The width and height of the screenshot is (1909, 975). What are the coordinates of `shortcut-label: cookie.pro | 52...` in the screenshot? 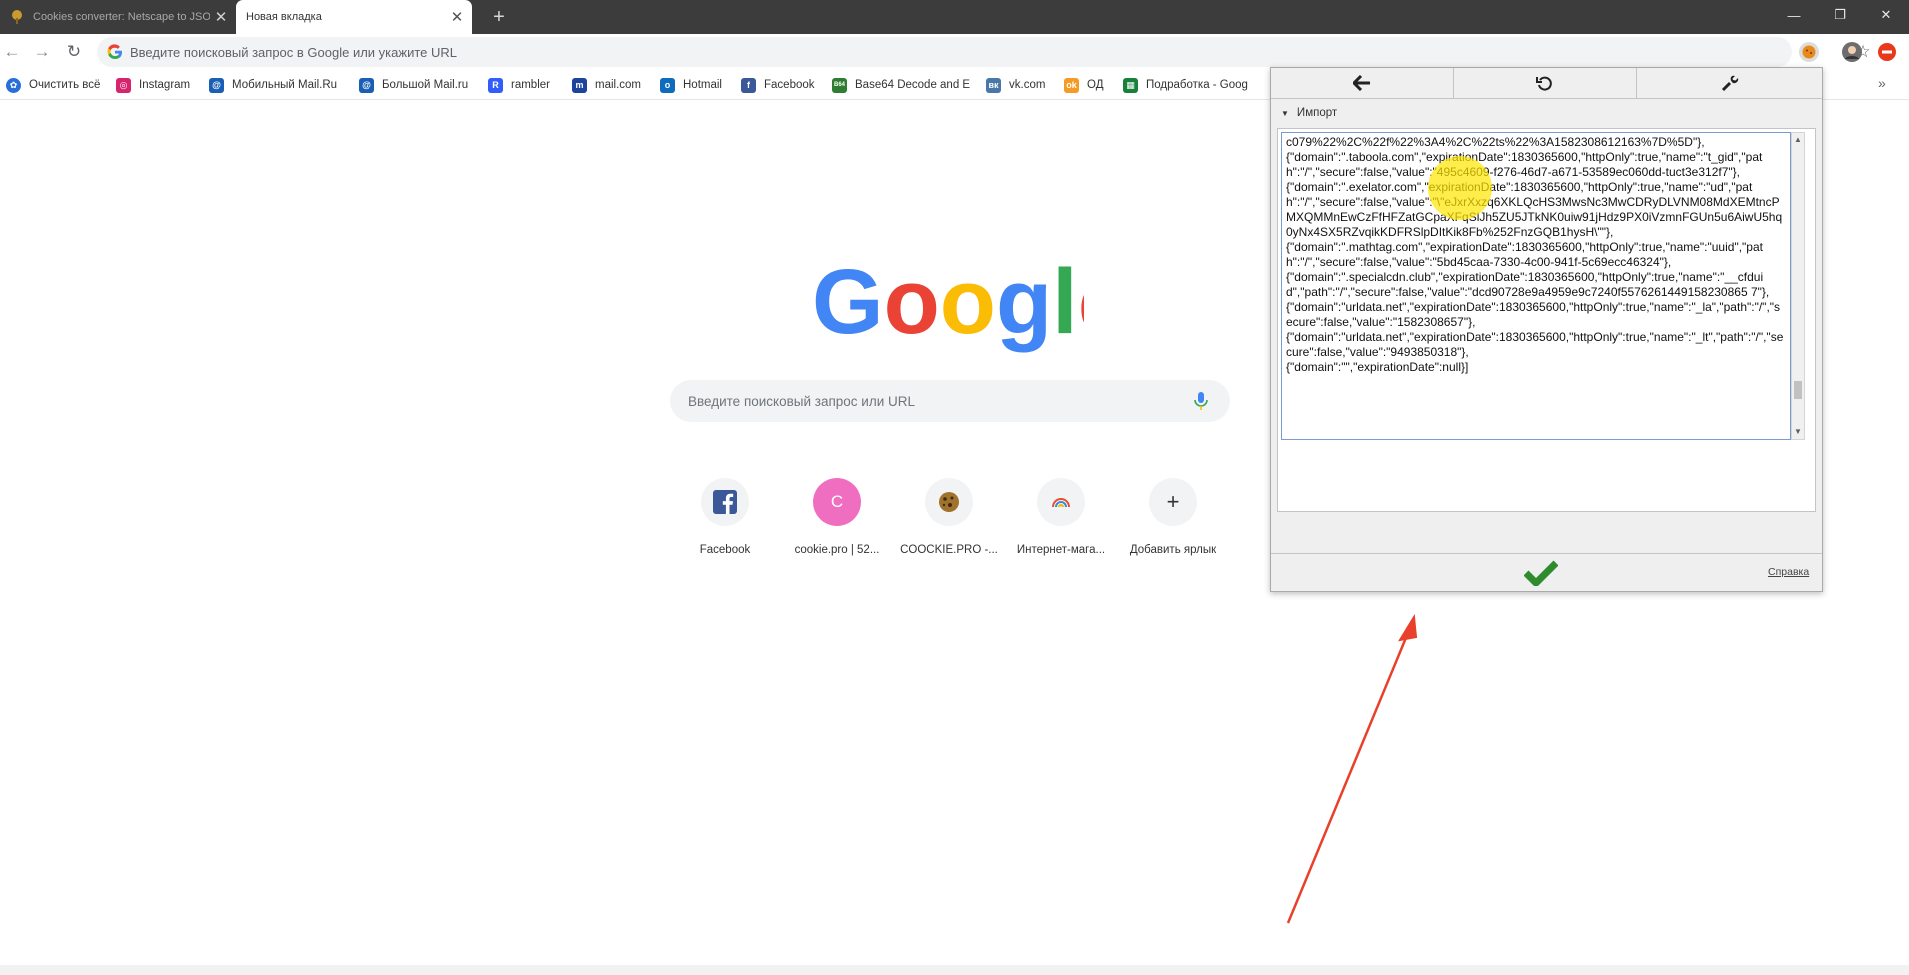 It's located at (837, 550).